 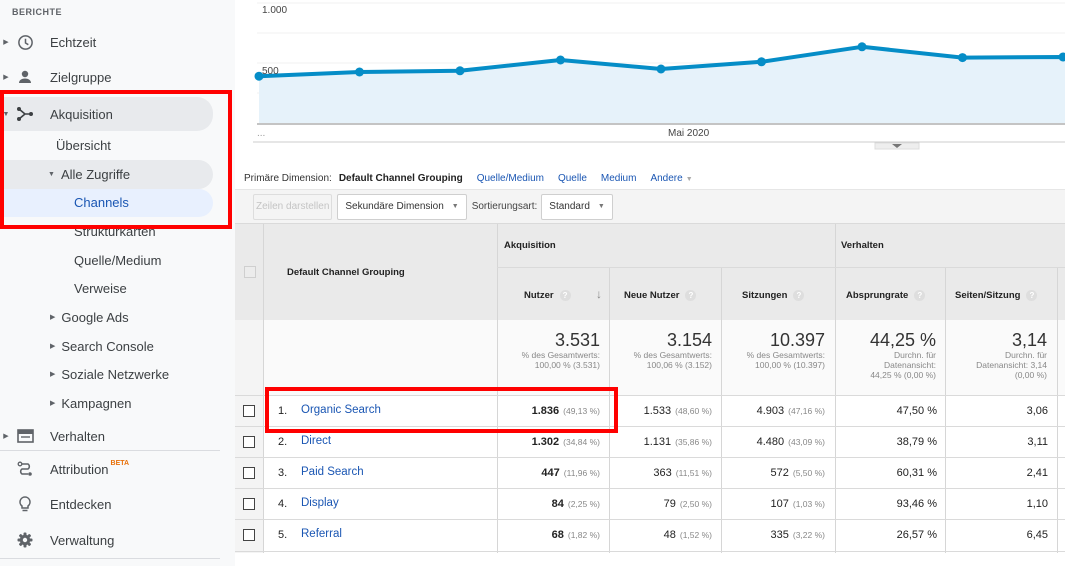 What do you see at coordinates (109, 374) in the screenshot?
I see `sidebar-item-soziale-netzwerke: ▶ Soziale Netzwerke` at bounding box center [109, 374].